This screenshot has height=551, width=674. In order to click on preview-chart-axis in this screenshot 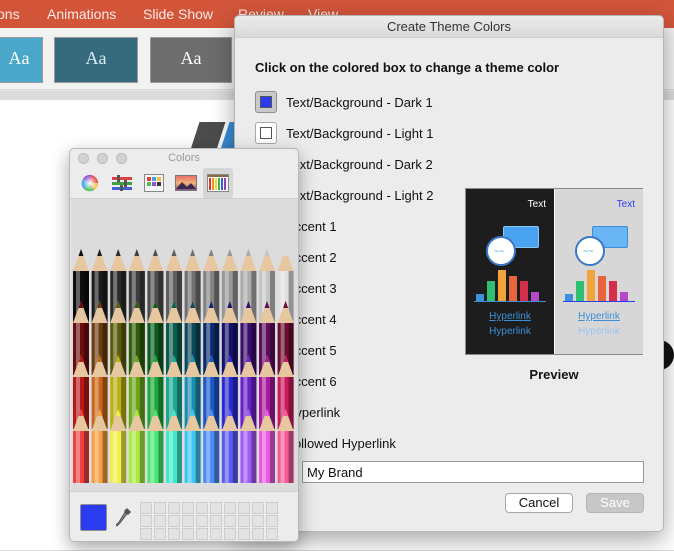, I will do `click(599, 301)`.